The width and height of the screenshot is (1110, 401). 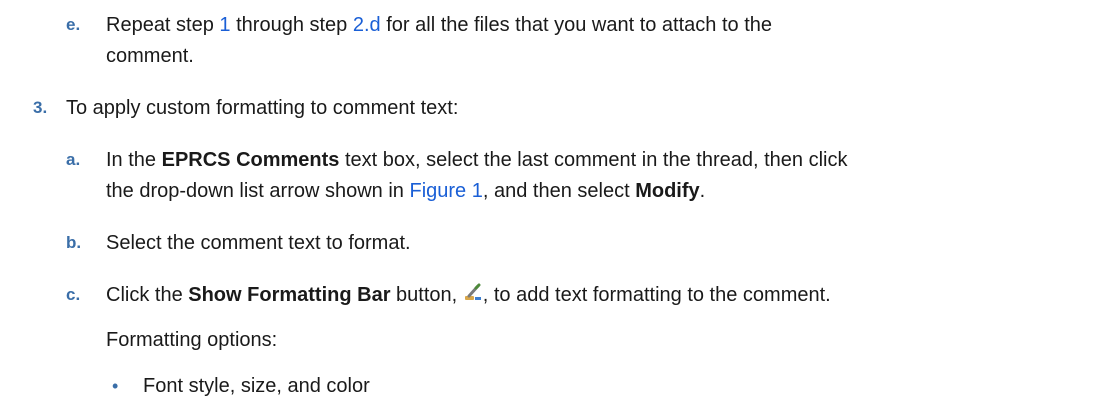 What do you see at coordinates (258, 243) in the screenshot?
I see `list-item-text: Select the comment text to format.` at bounding box center [258, 243].